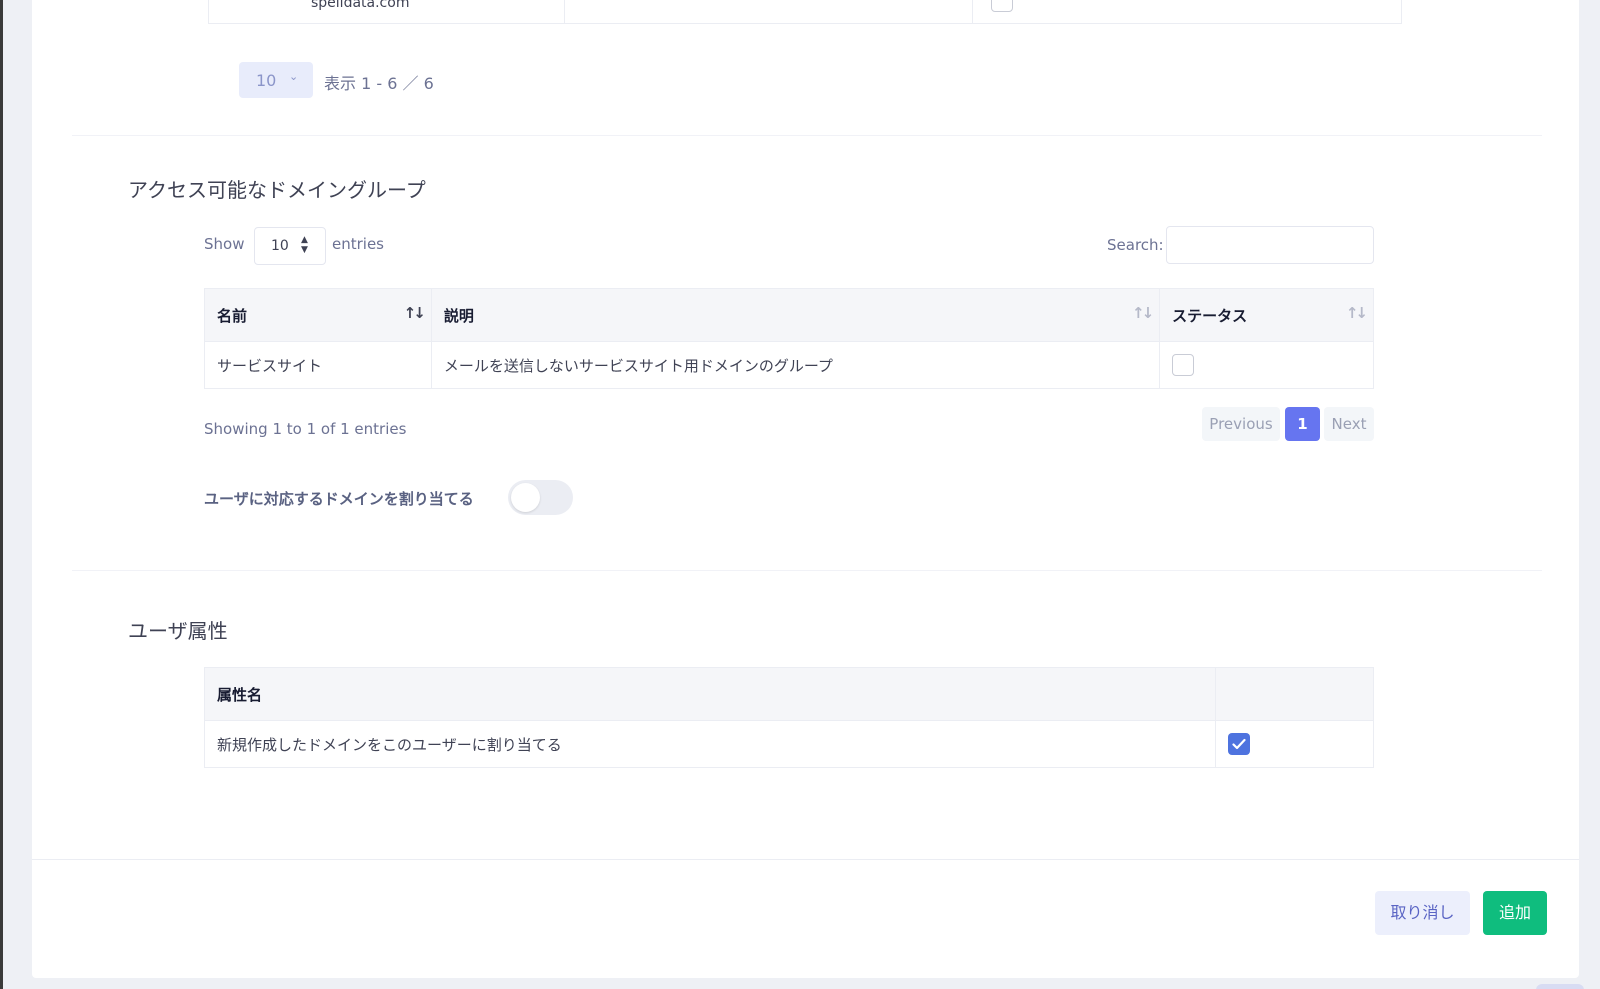  Describe the element at coordinates (304, 245) in the screenshot. I see `sort-arrows-icon: ▲ ▼` at that location.